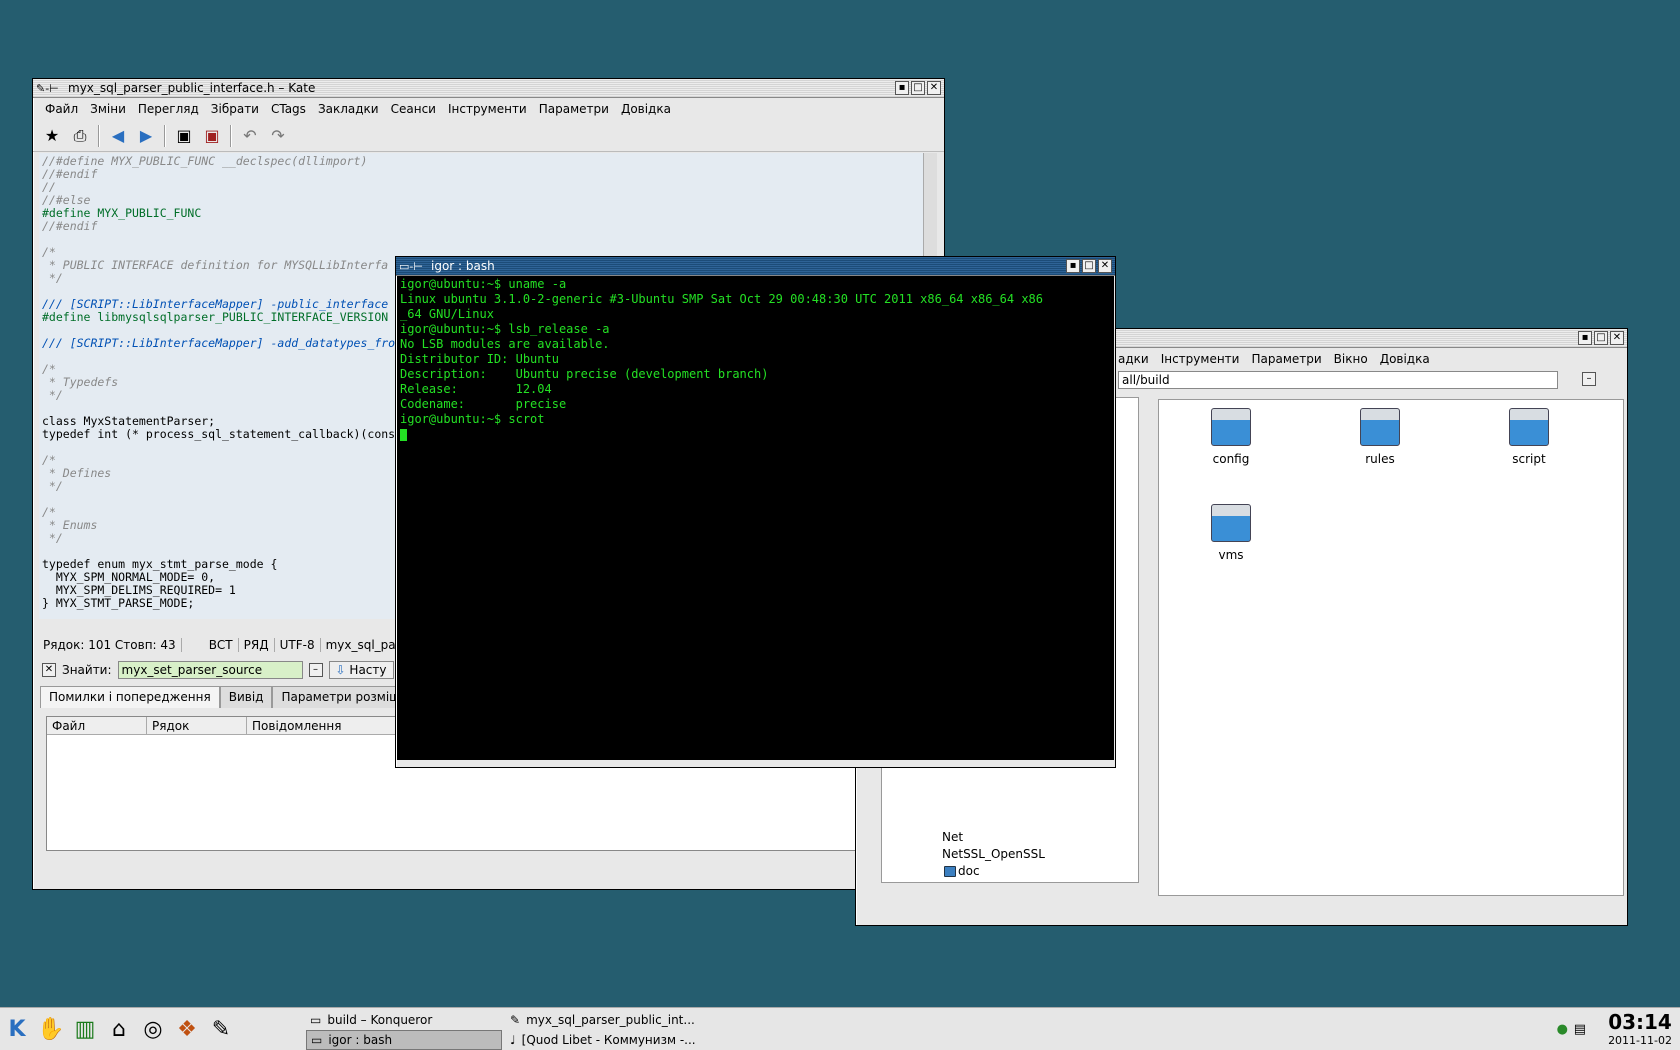  What do you see at coordinates (505, 344) in the screenshot?
I see `terminal-line: No LSB modules are available.` at bounding box center [505, 344].